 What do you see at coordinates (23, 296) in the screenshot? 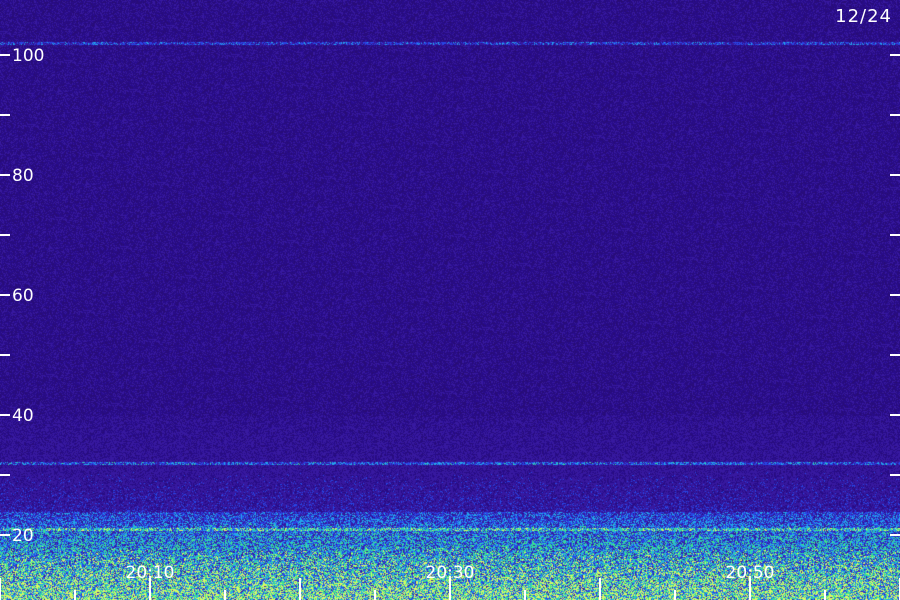
I see `y-tick-label: 60` at bounding box center [23, 296].